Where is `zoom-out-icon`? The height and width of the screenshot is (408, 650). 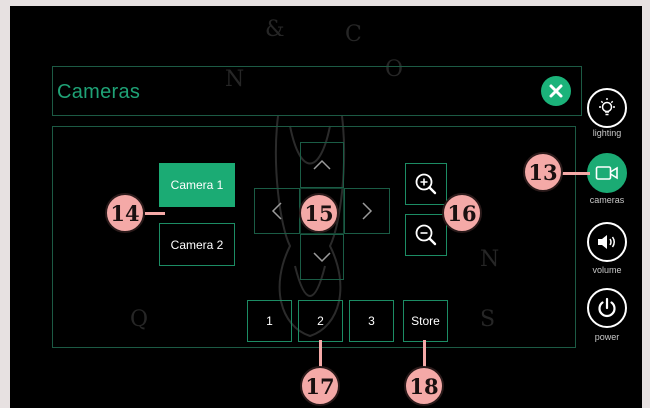 zoom-out-icon is located at coordinates (426, 235).